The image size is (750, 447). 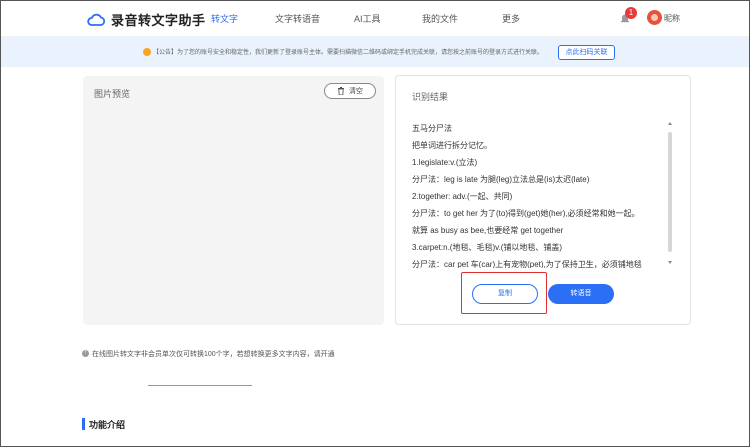 I want to click on result-line: 3.carpet:n.(地毯、毛毯)v.(铺以地毯、铺盖), so click(x=487, y=247).